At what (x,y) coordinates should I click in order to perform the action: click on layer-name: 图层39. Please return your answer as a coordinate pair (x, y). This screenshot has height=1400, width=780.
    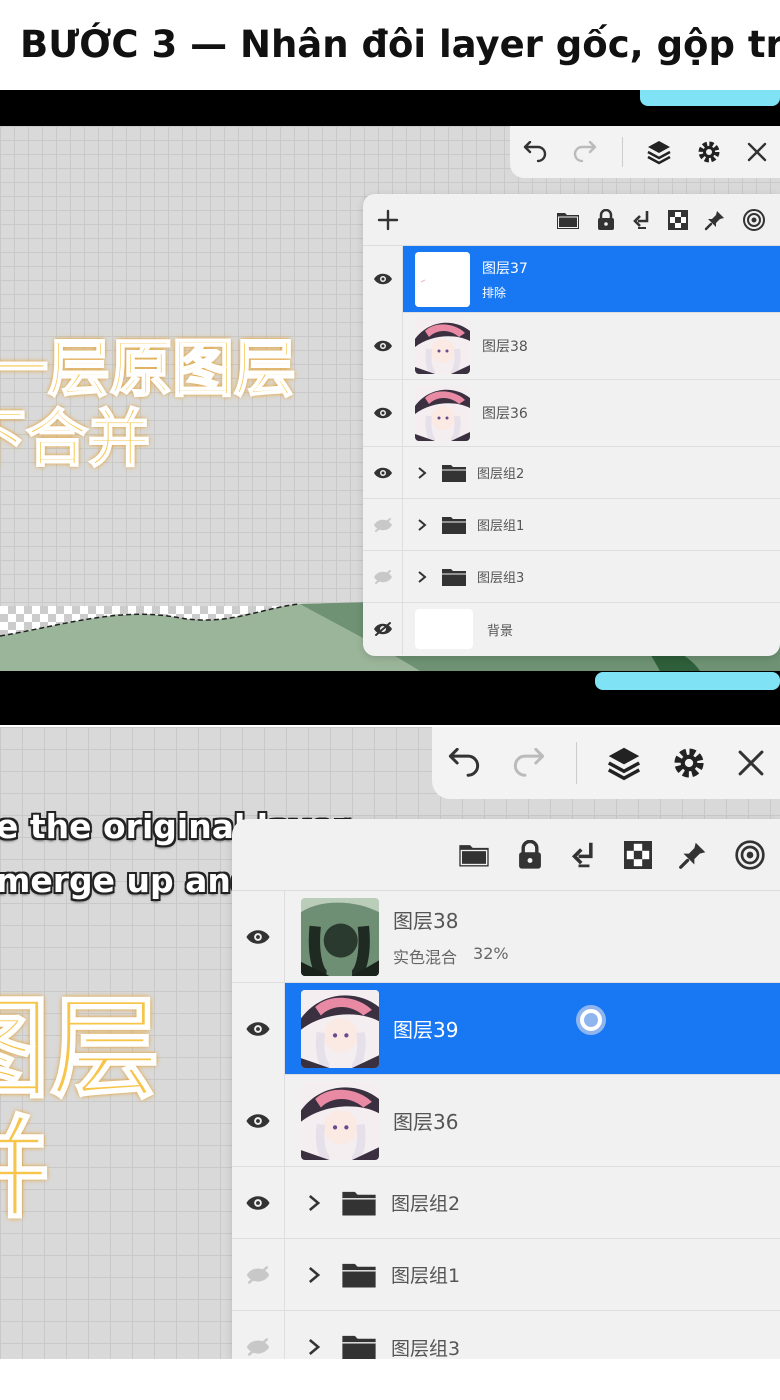
    Looking at the image, I should click on (426, 1030).